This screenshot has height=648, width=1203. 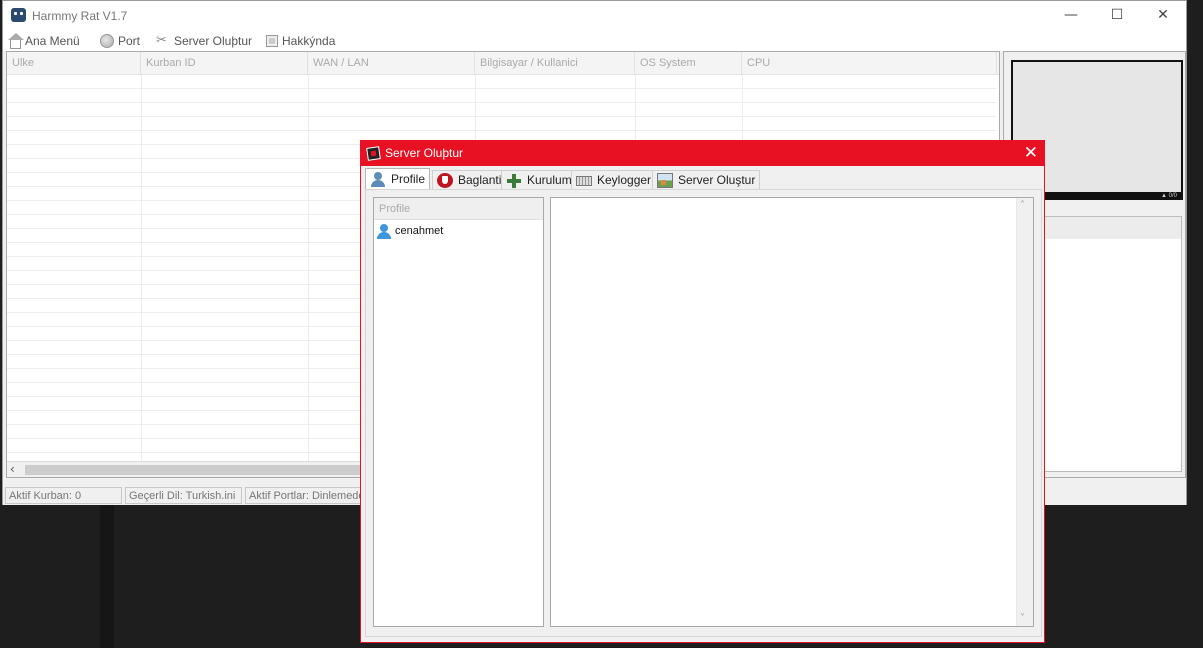 What do you see at coordinates (549, 180) in the screenshot?
I see `tab-label: Kurulum` at bounding box center [549, 180].